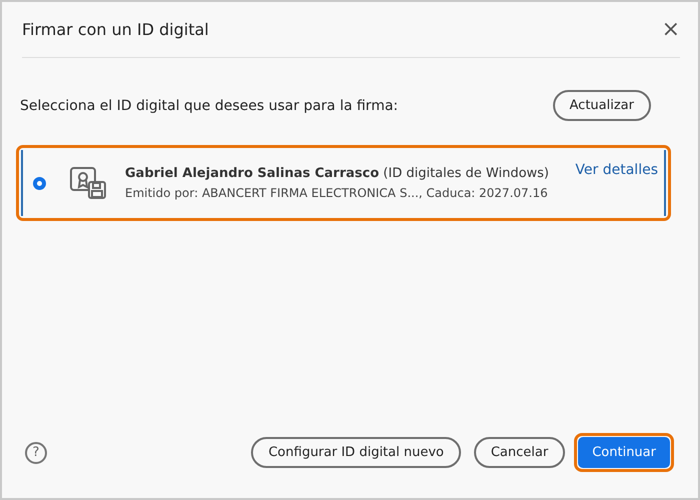 This screenshot has width=700, height=500. Describe the element at coordinates (209, 106) in the screenshot. I see `prompt-text: Selecciona el ID digital que desees usar para la firma:` at that location.